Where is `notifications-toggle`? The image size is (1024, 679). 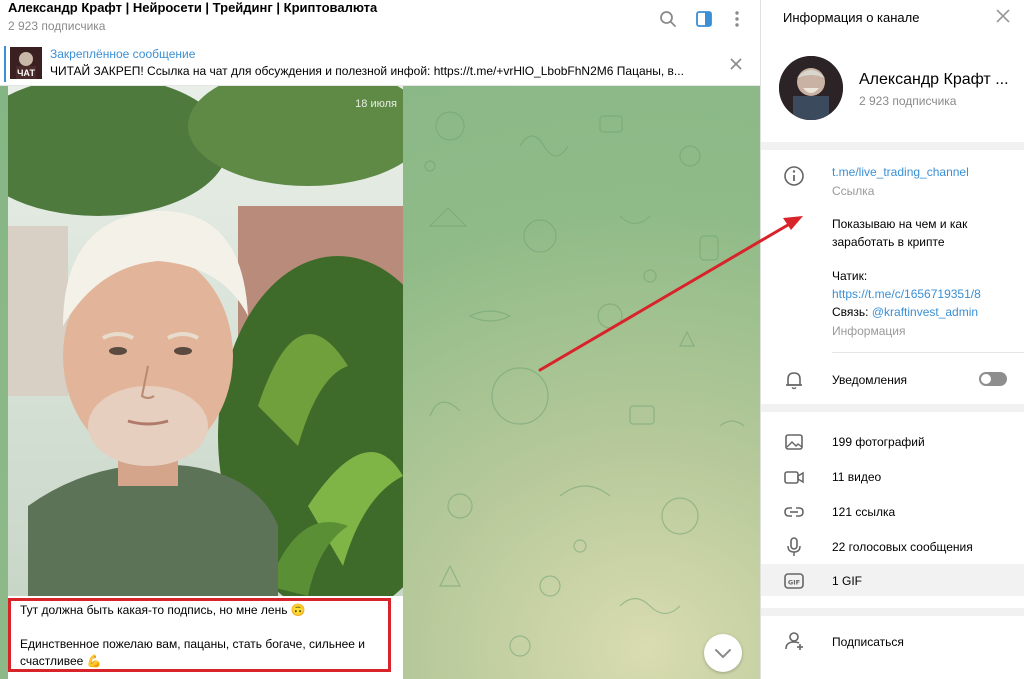 notifications-toggle is located at coordinates (993, 379).